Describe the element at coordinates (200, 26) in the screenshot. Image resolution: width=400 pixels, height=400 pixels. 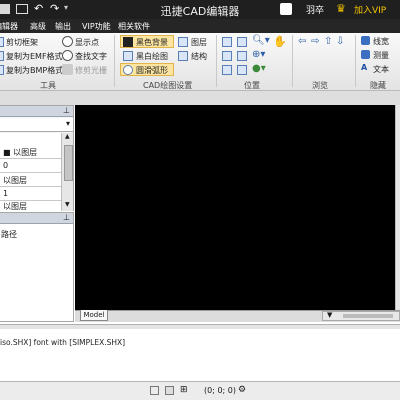
I see `menu-bar: 编辑器 高级 输出 VIP功能 相关软件` at that location.